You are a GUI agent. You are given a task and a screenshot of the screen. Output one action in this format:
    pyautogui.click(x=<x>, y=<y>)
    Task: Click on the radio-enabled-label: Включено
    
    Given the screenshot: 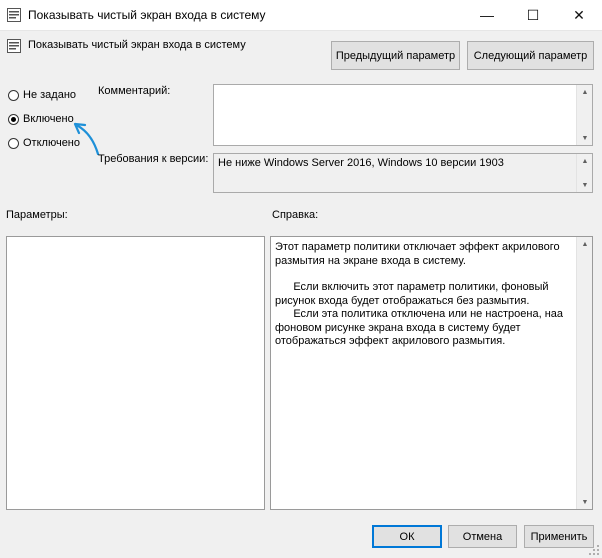 What is the action you would take?
    pyautogui.click(x=48, y=119)
    